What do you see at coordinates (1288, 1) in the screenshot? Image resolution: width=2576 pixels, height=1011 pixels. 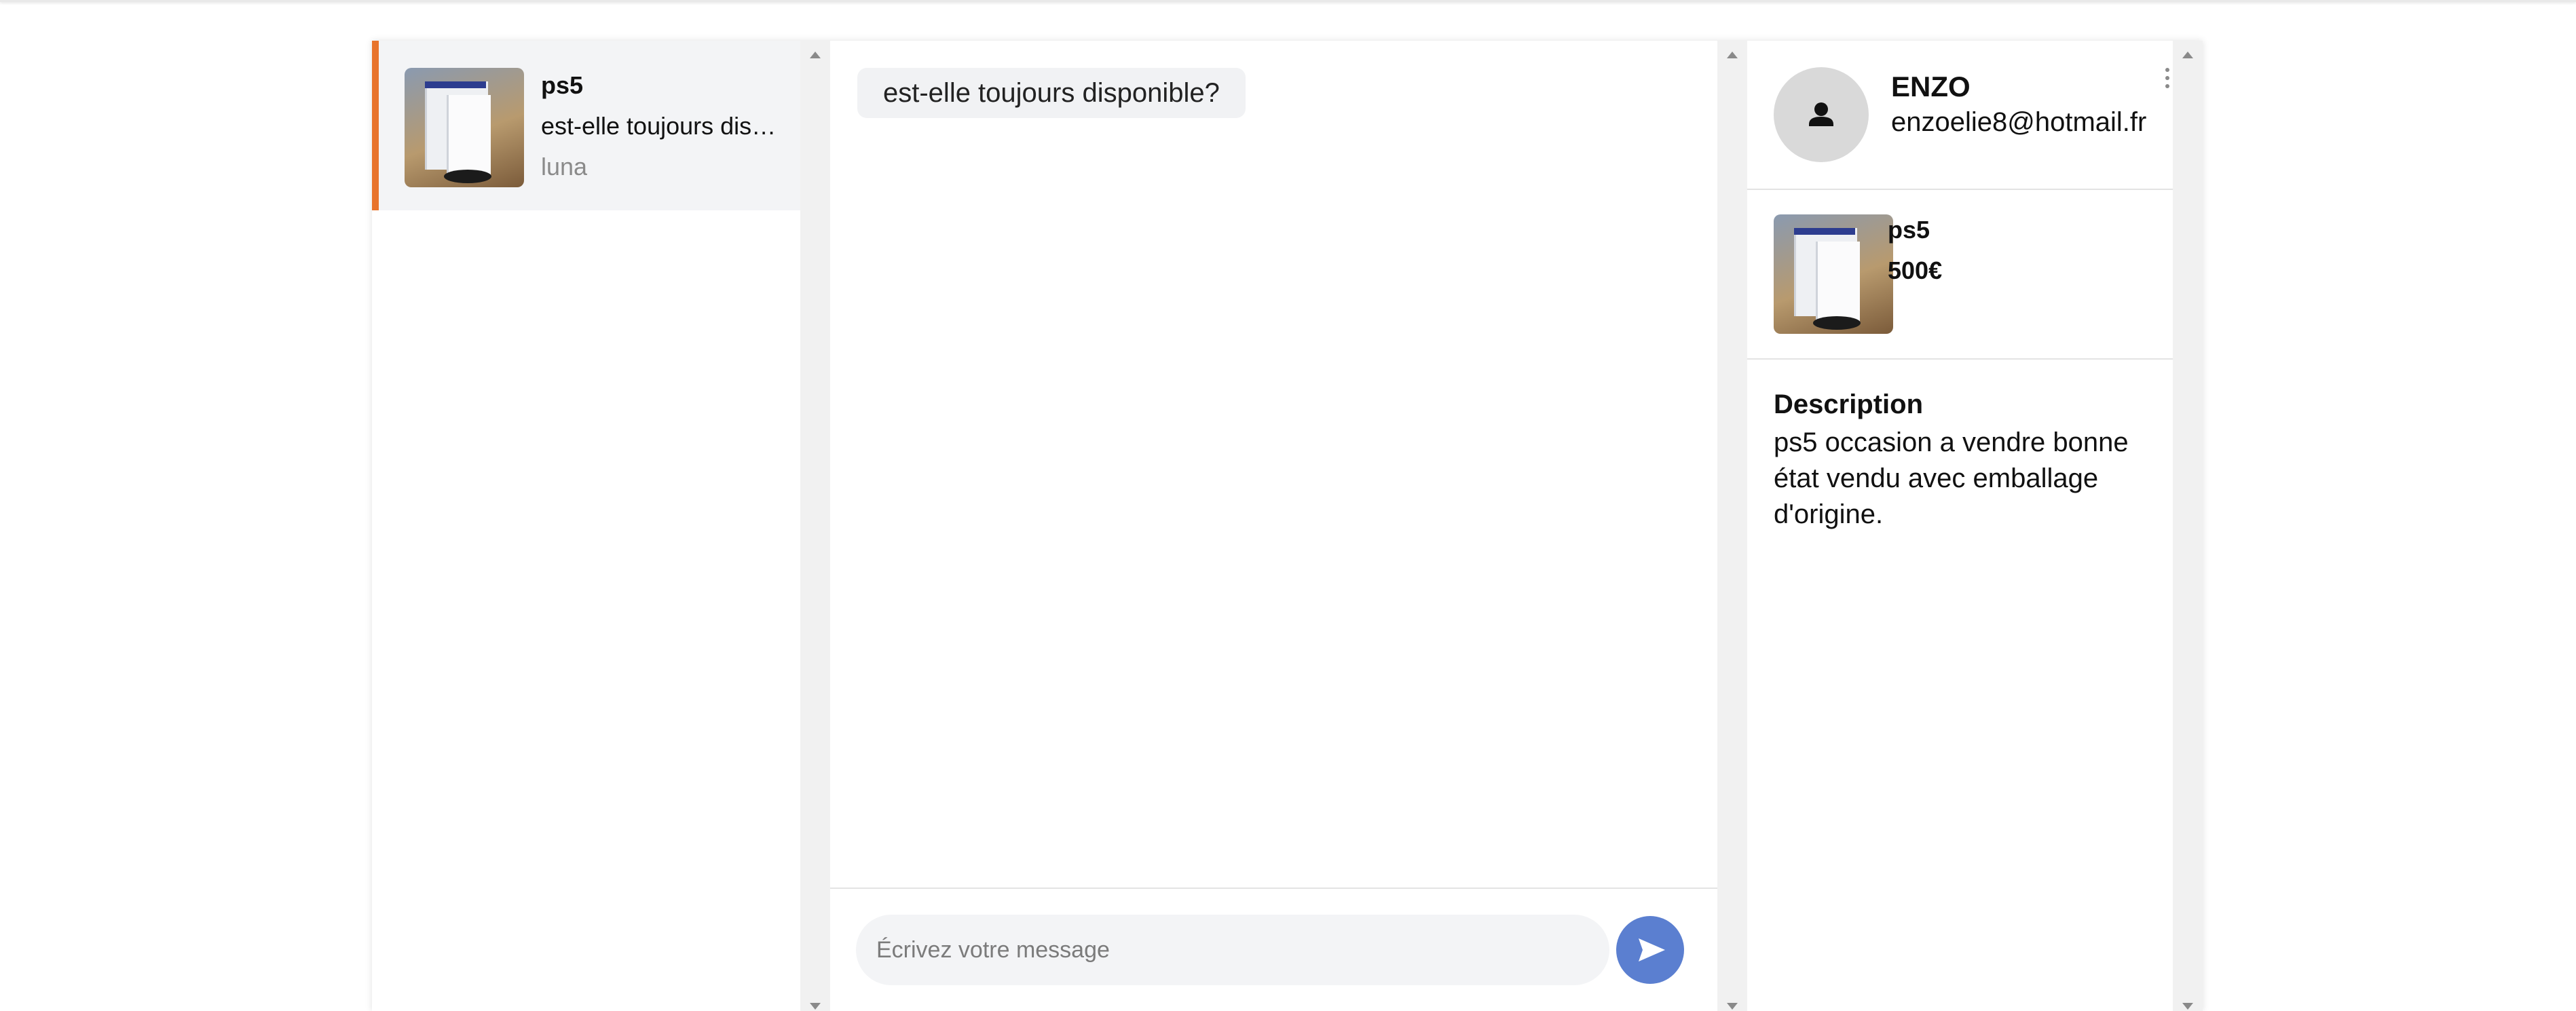 I see `browser-top-edge` at bounding box center [1288, 1].